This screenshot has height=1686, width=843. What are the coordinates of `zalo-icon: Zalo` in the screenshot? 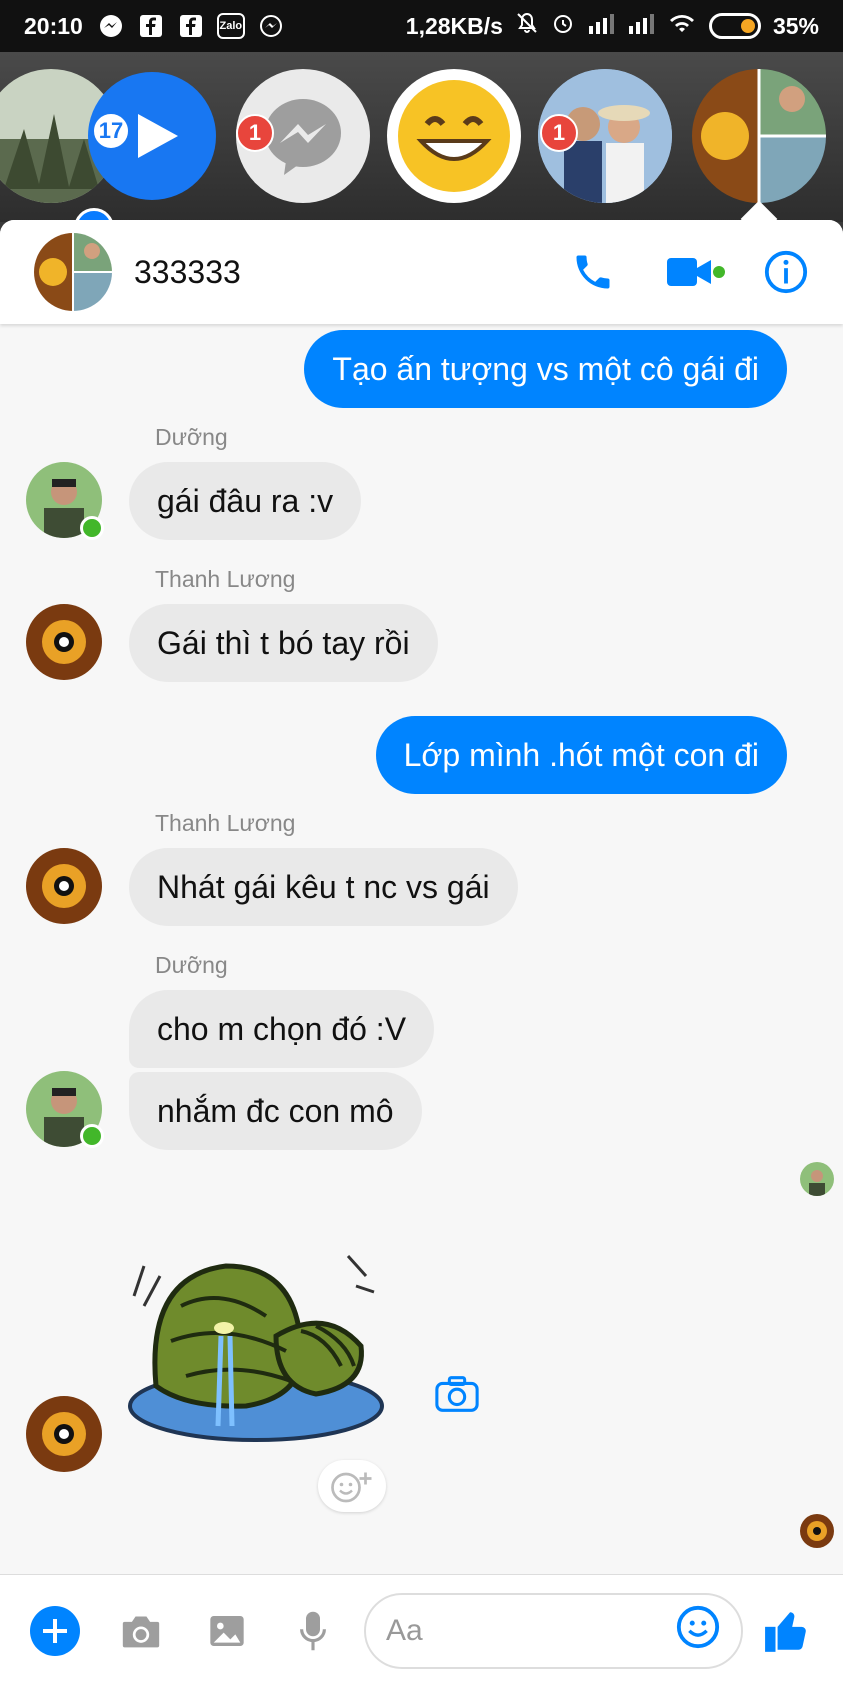 It's located at (230, 26).